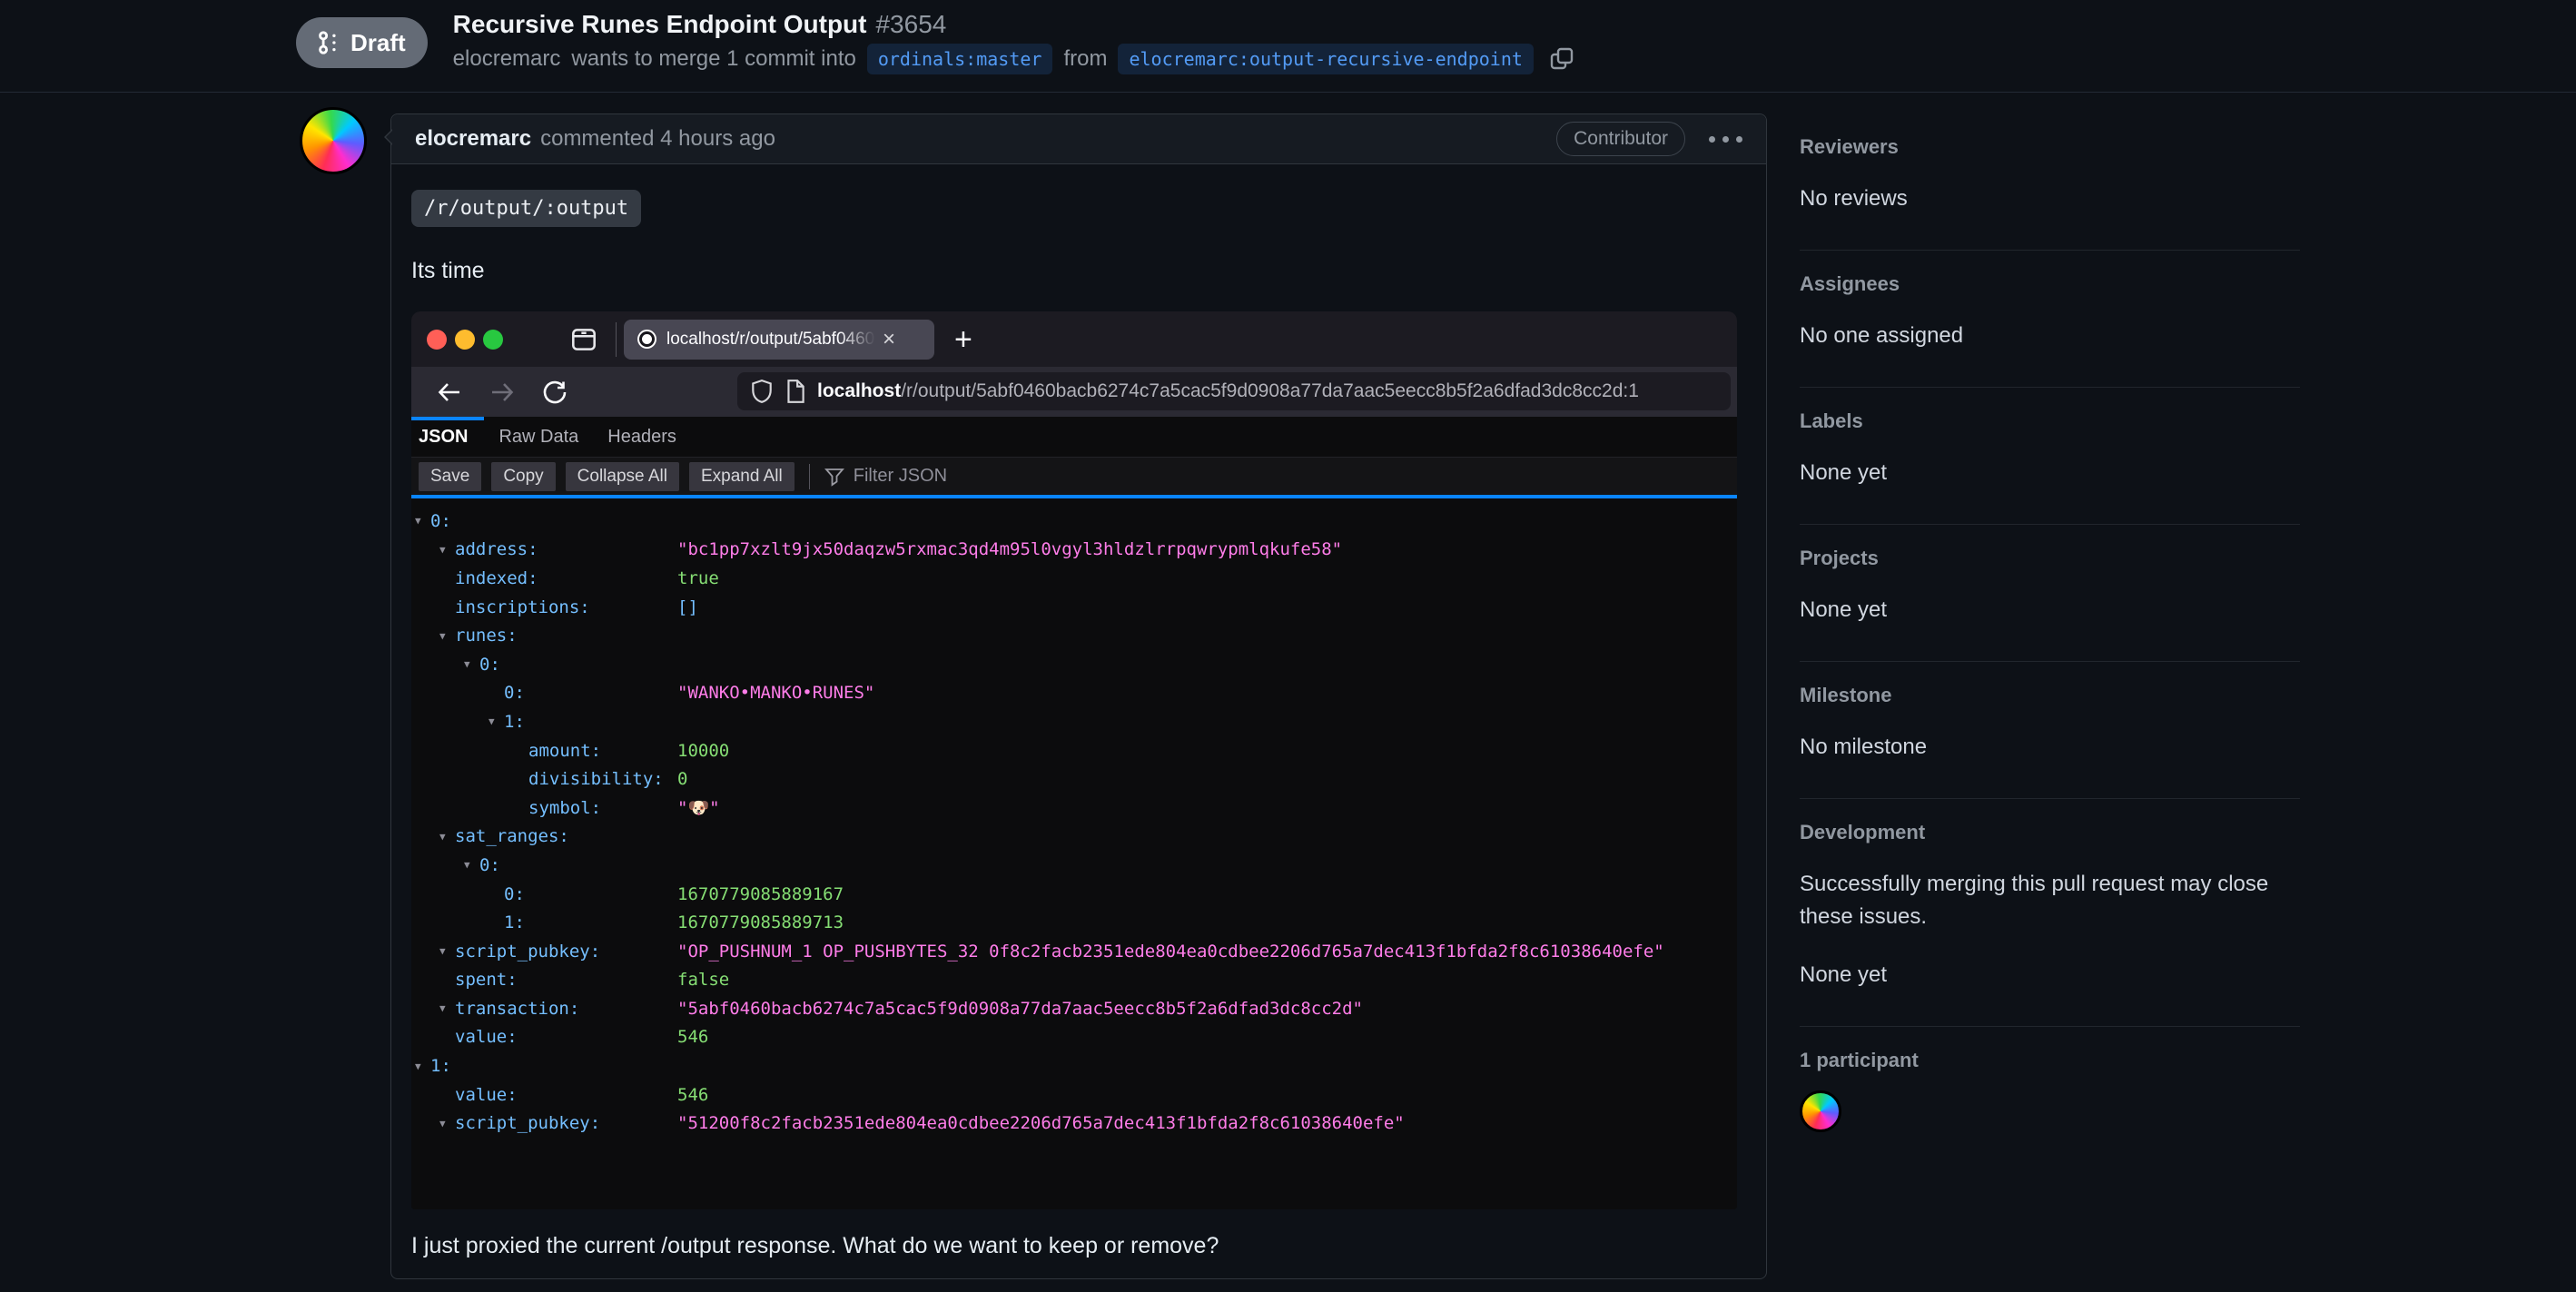  What do you see at coordinates (496, 549) in the screenshot?
I see `json-key: address:` at bounding box center [496, 549].